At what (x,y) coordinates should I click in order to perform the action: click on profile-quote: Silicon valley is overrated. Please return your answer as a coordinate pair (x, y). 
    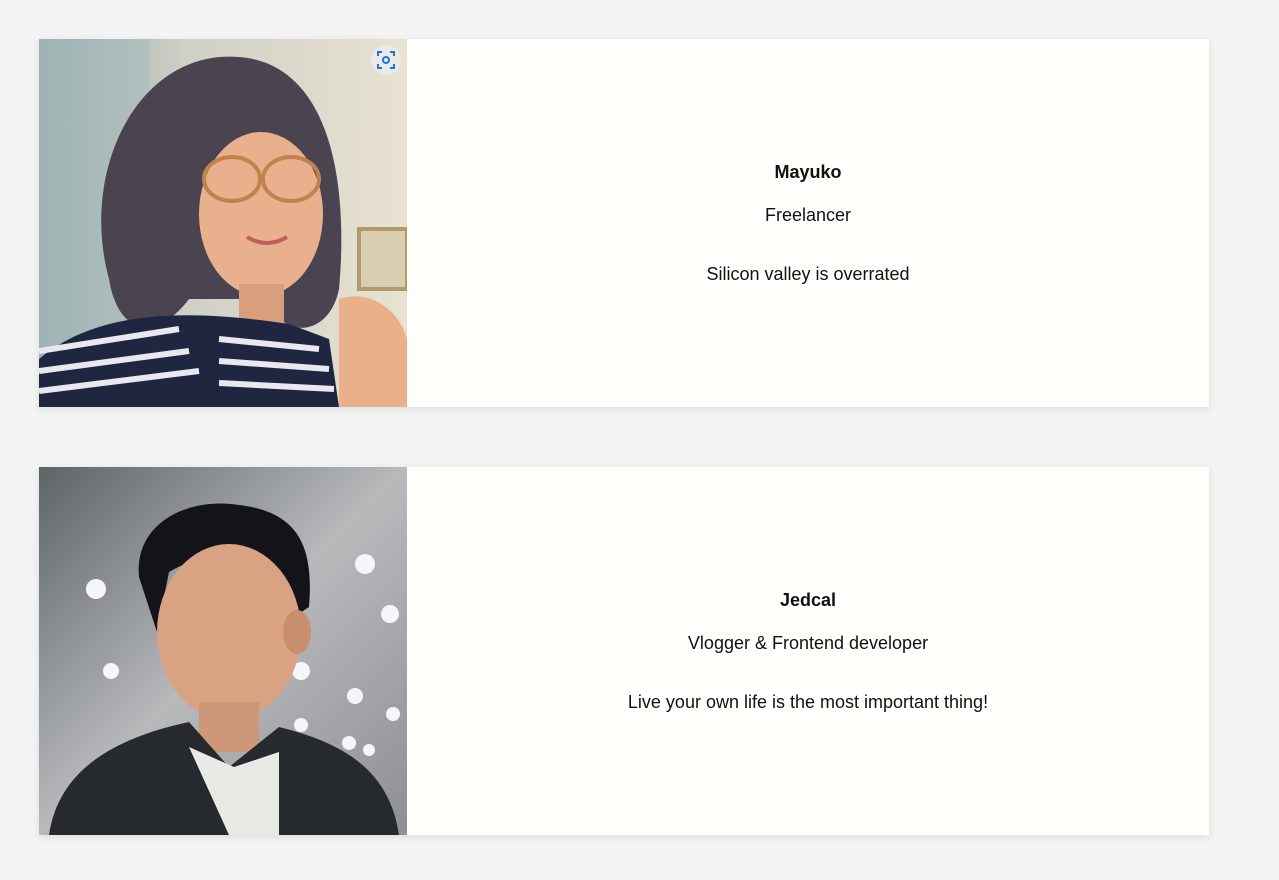
    Looking at the image, I should click on (808, 273).